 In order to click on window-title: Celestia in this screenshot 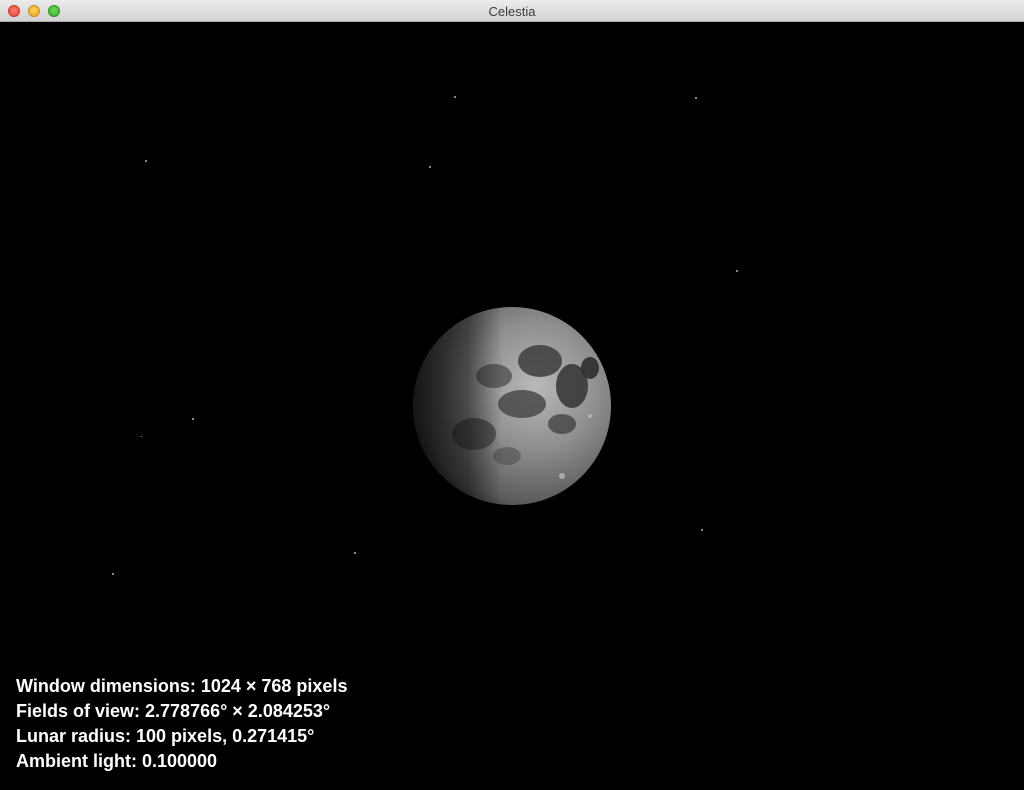, I will do `click(512, 11)`.